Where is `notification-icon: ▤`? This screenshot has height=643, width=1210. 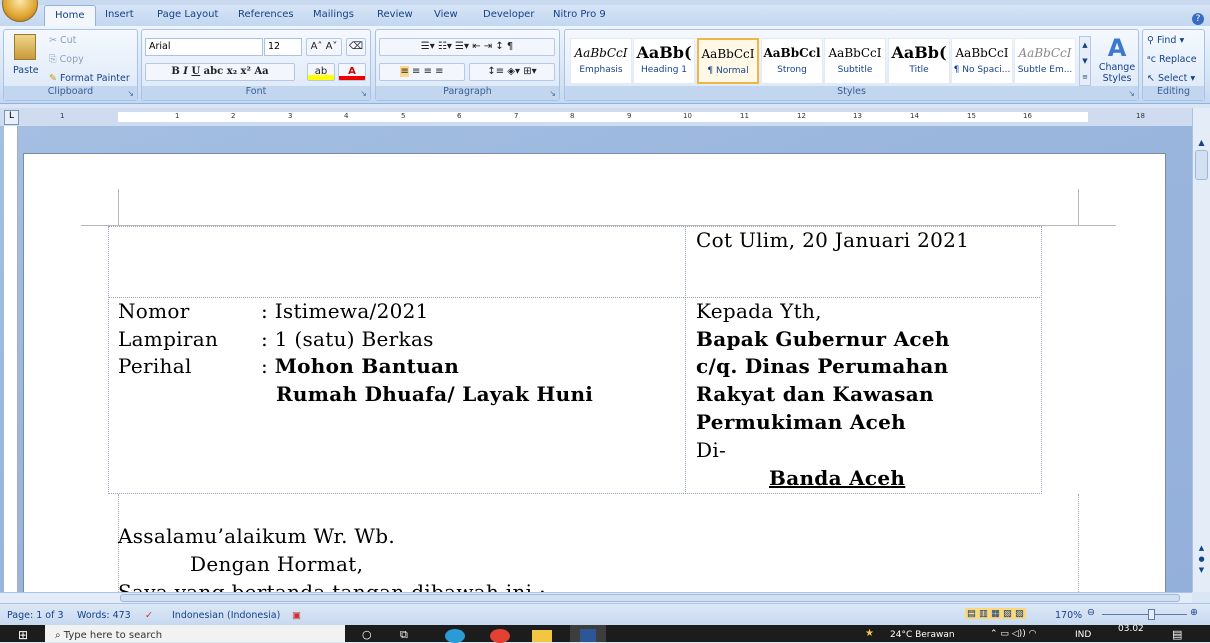
notification-icon: ▤ is located at coordinates (1177, 634).